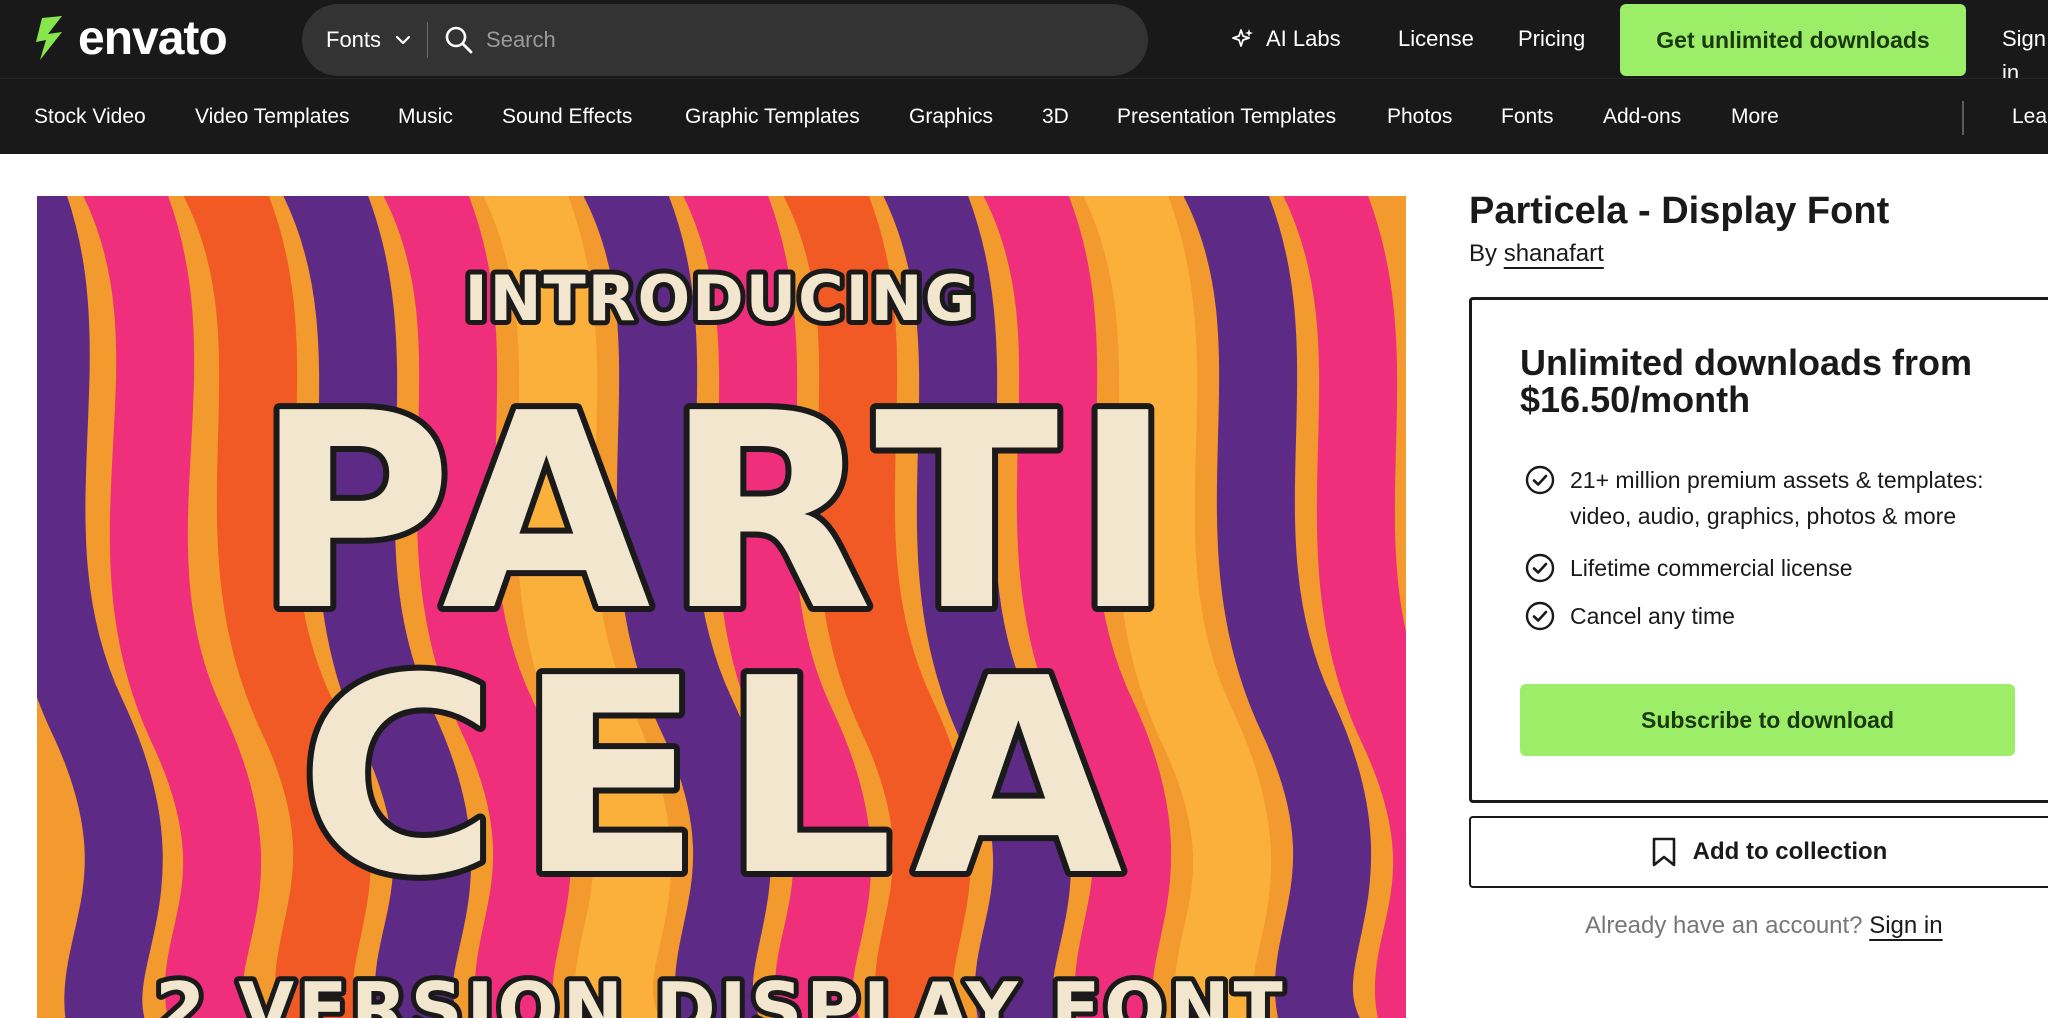  I want to click on feature-item: Cancel any time, so click(1774, 616).